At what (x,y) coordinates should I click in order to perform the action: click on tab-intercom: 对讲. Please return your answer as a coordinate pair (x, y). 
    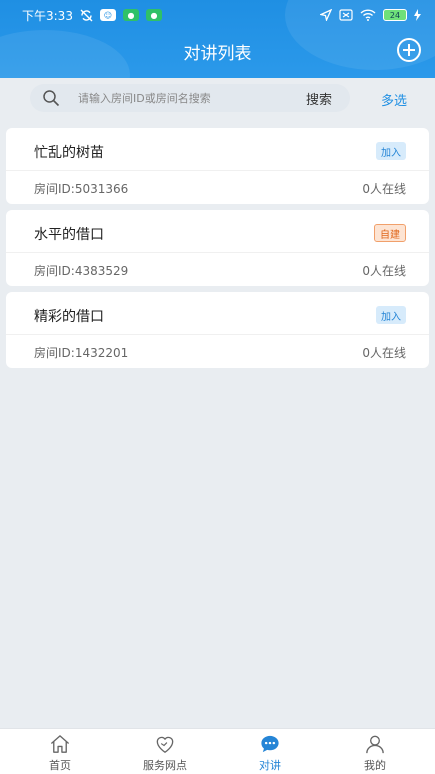
    Looking at the image, I should click on (270, 753).